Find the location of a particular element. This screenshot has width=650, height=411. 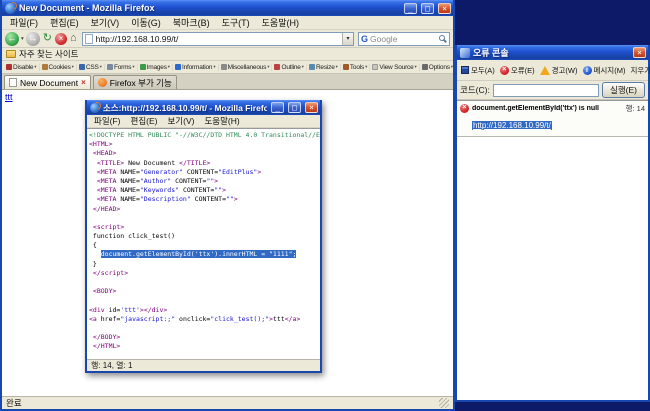

url-input is located at coordinates (218, 38).